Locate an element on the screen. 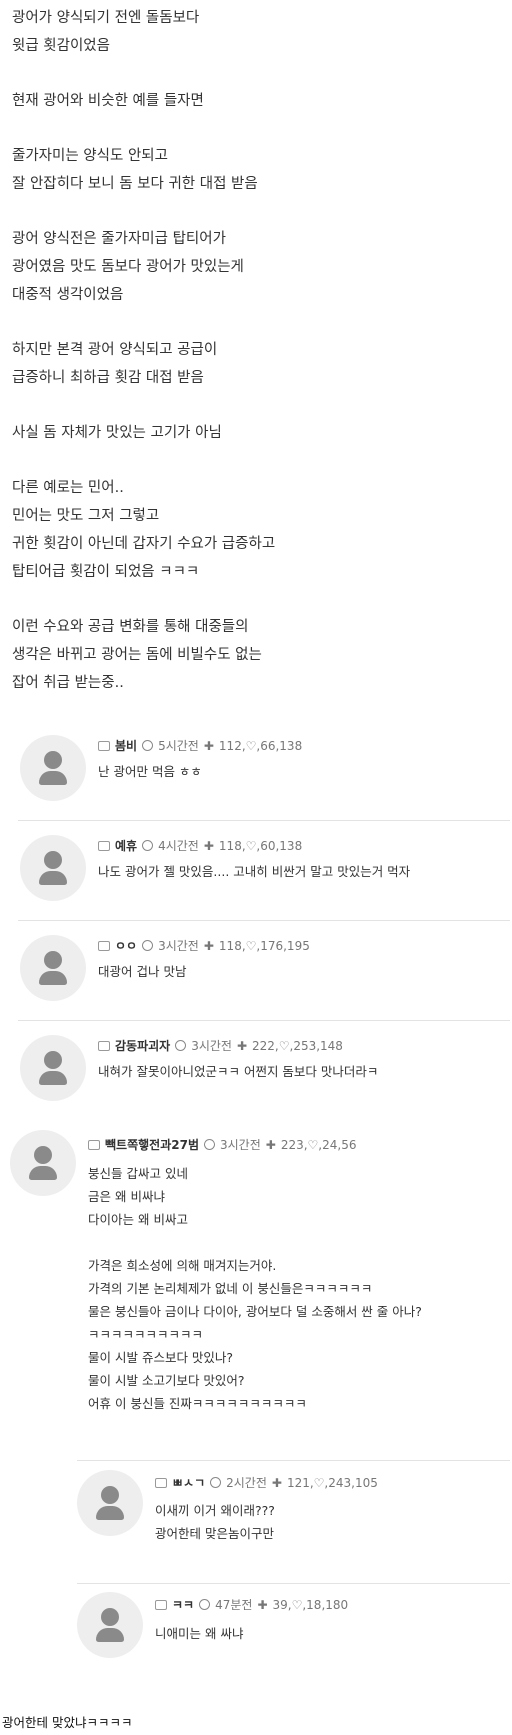  comment-username: ㅋㅋ is located at coordinates (183, 1604).